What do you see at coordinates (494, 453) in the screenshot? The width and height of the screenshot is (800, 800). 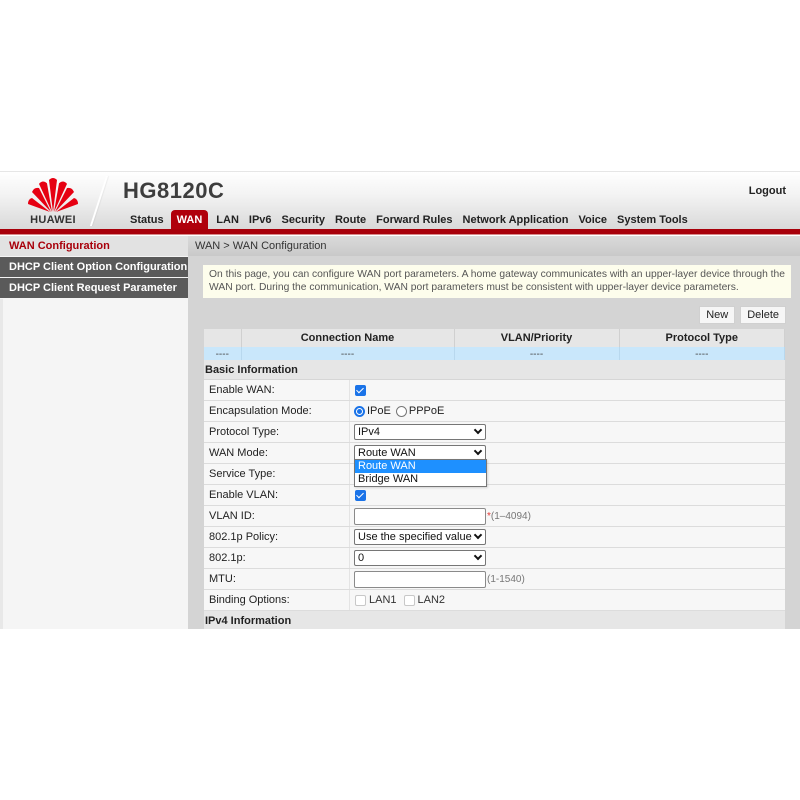 I see `row-wan-mode: WAN Mode: Route WAN` at bounding box center [494, 453].